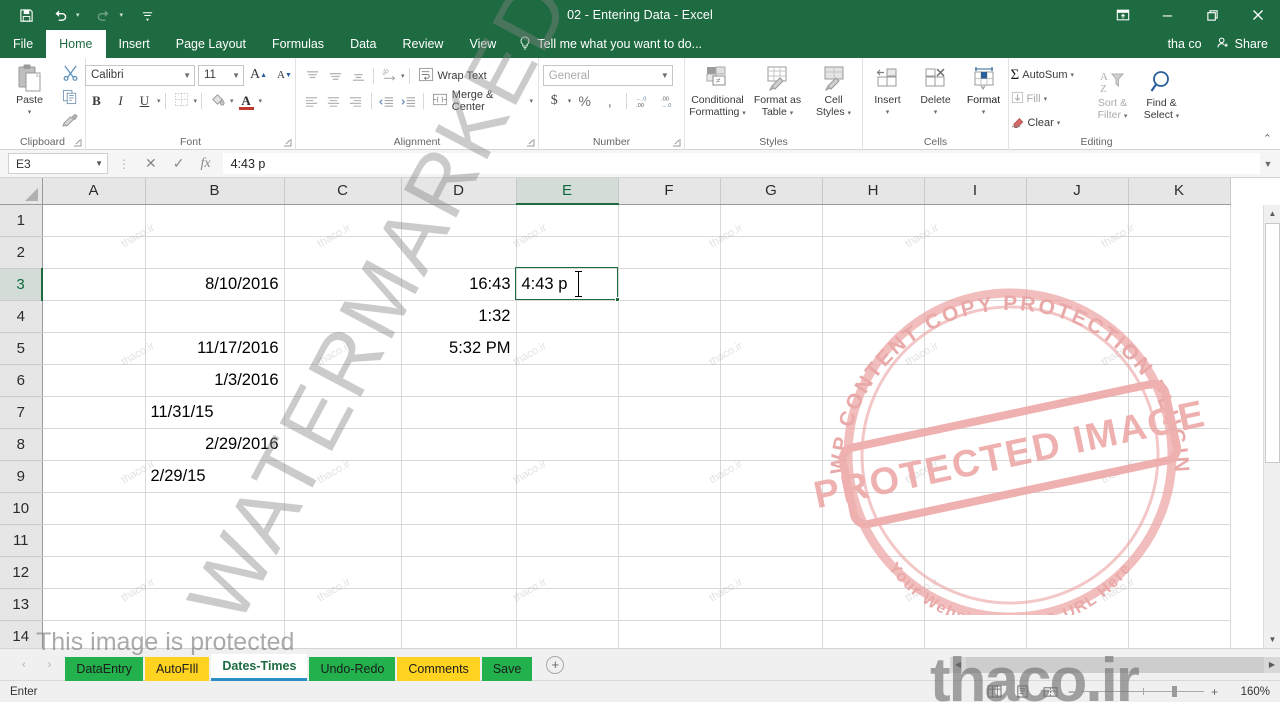  What do you see at coordinates (567, 572) in the screenshot?
I see `cell-E12` at bounding box center [567, 572].